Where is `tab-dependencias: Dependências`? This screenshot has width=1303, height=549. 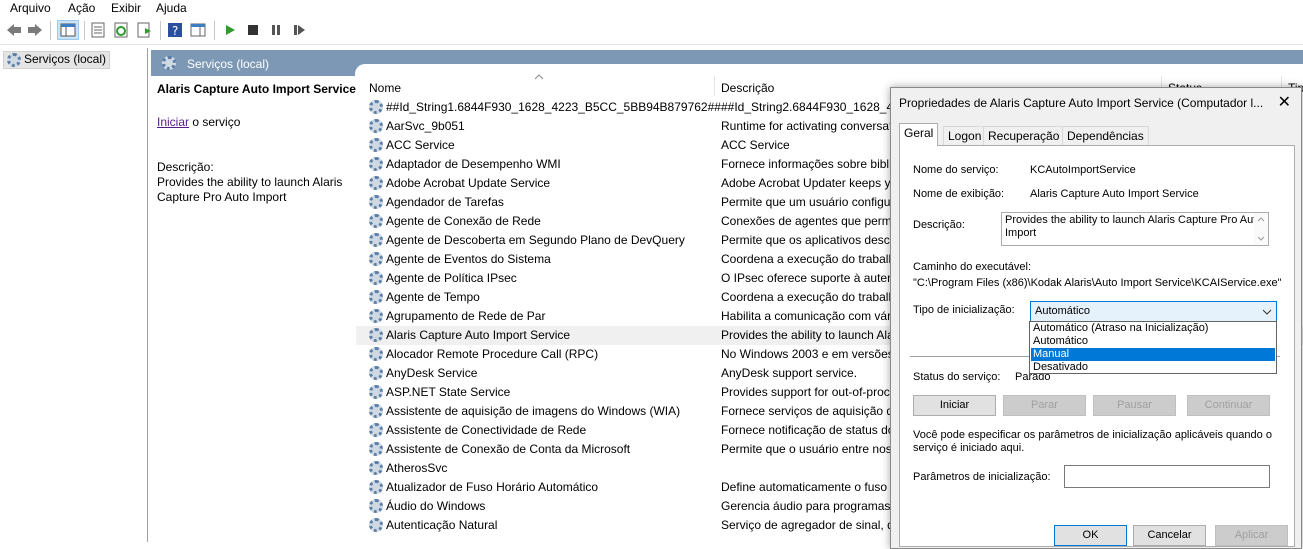 tab-dependencias: Dependências is located at coordinates (1105, 136).